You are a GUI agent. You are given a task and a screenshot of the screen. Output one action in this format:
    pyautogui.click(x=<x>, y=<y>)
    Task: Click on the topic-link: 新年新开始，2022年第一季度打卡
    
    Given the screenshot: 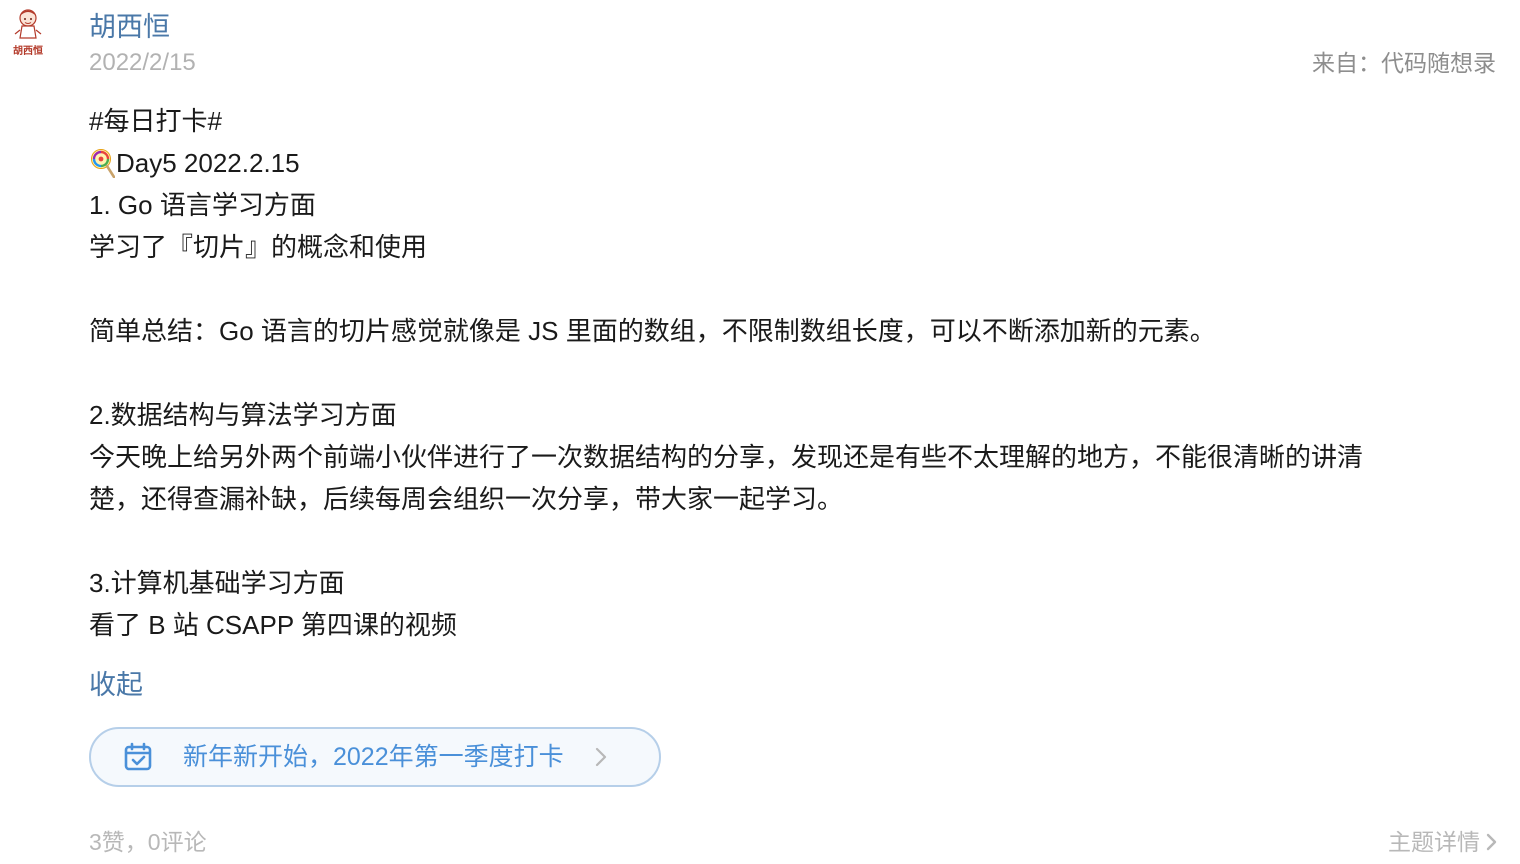 What is the action you would take?
    pyautogui.click(x=375, y=757)
    